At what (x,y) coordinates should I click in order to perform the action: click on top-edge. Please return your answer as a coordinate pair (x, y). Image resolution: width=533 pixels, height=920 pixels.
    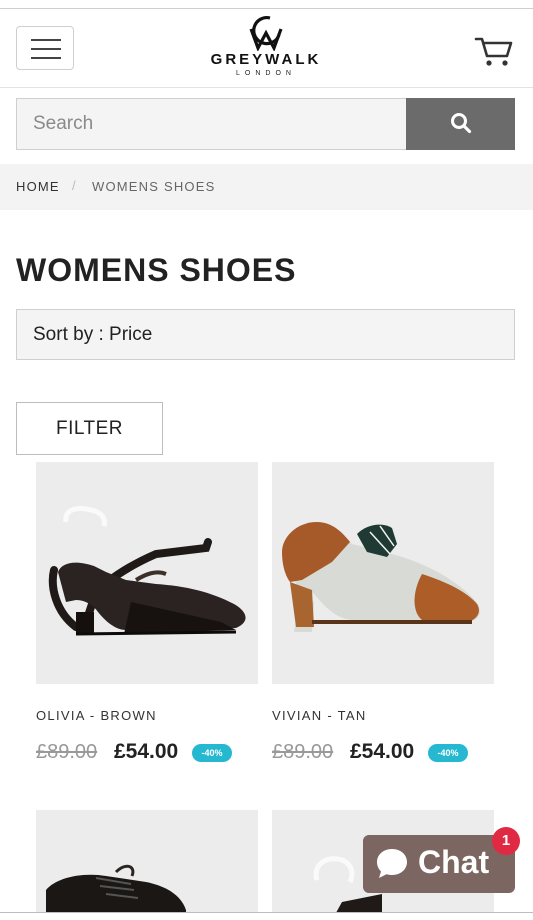
    Looking at the image, I should click on (266, 4).